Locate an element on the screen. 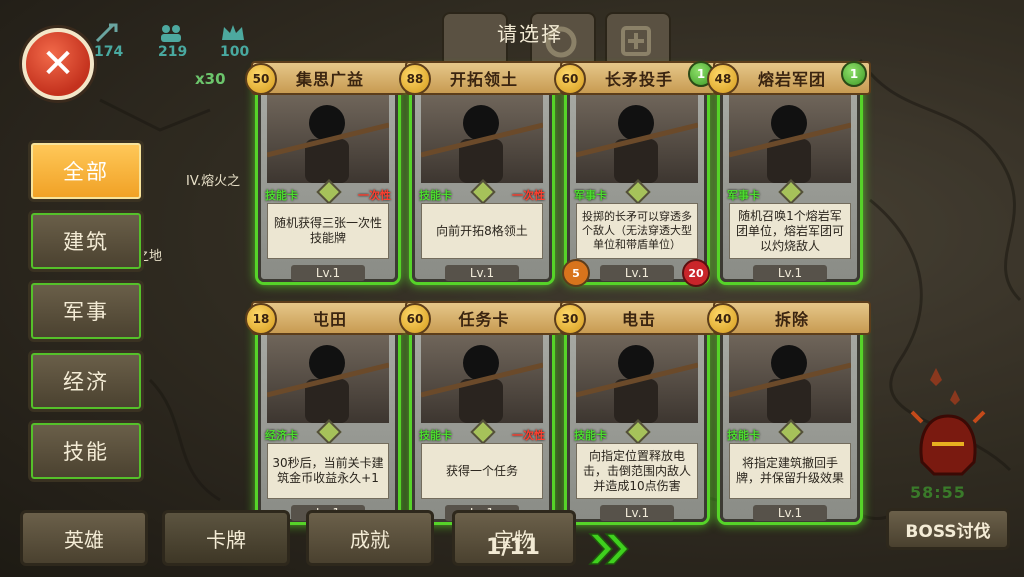 The width and height of the screenshot is (1024, 577). card-description: 随机召唤1个熔岩军团单位，熔岩军团可以灼烧敌人 is located at coordinates (790, 231).